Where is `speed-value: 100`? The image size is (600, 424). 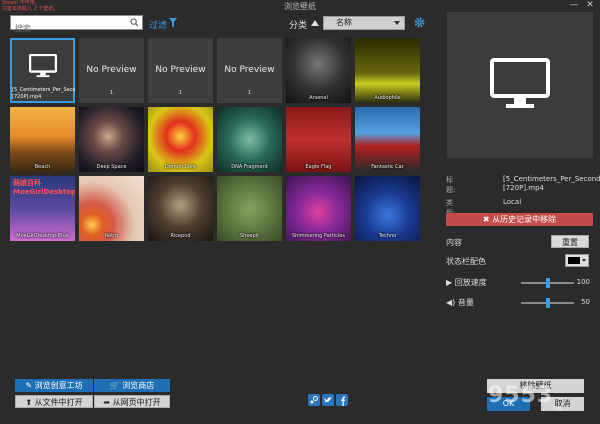 speed-value: 100 is located at coordinates (583, 282).